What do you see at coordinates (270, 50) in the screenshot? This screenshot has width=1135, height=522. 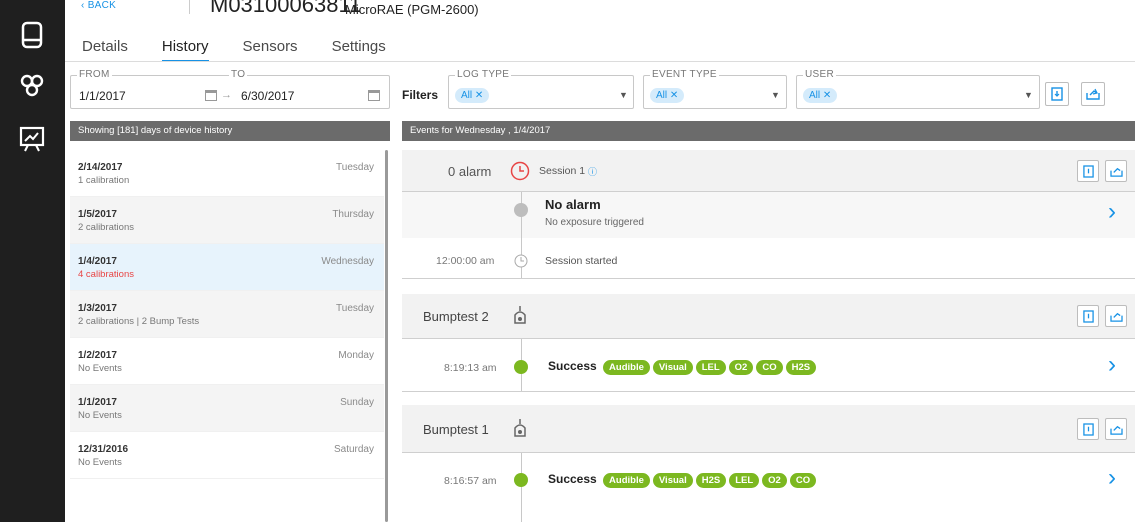 I see `tab-sensors: Sensors` at bounding box center [270, 50].